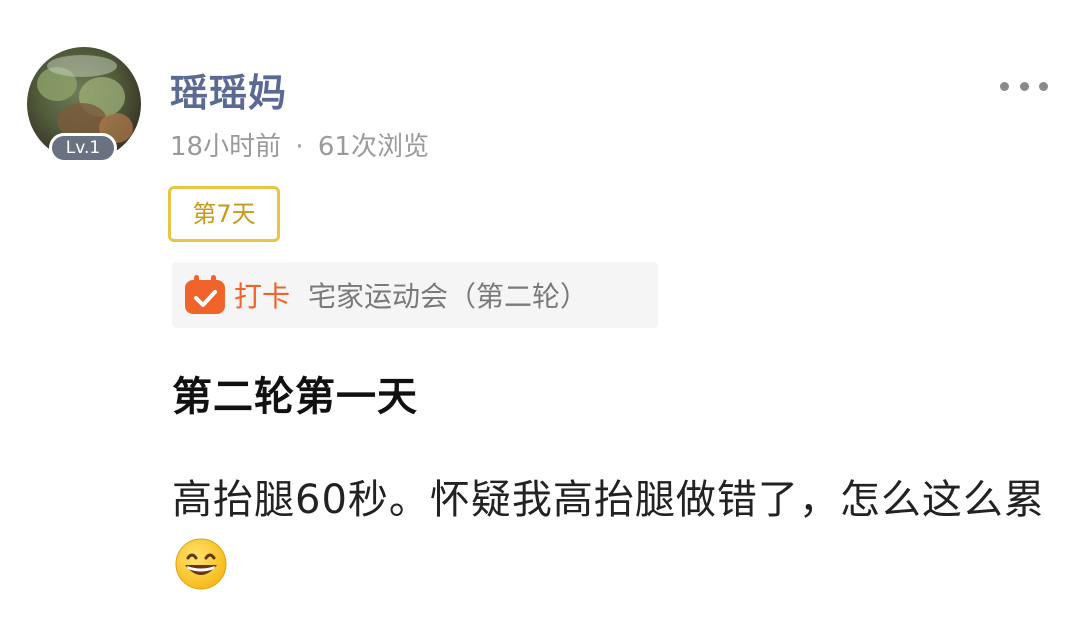  What do you see at coordinates (448, 296) in the screenshot?
I see `checkin-topic: 宅家运动会（第二轮）` at bounding box center [448, 296].